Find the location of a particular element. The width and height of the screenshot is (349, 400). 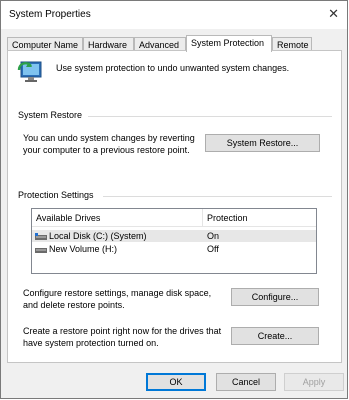

apply-button: Apply is located at coordinates (314, 382).